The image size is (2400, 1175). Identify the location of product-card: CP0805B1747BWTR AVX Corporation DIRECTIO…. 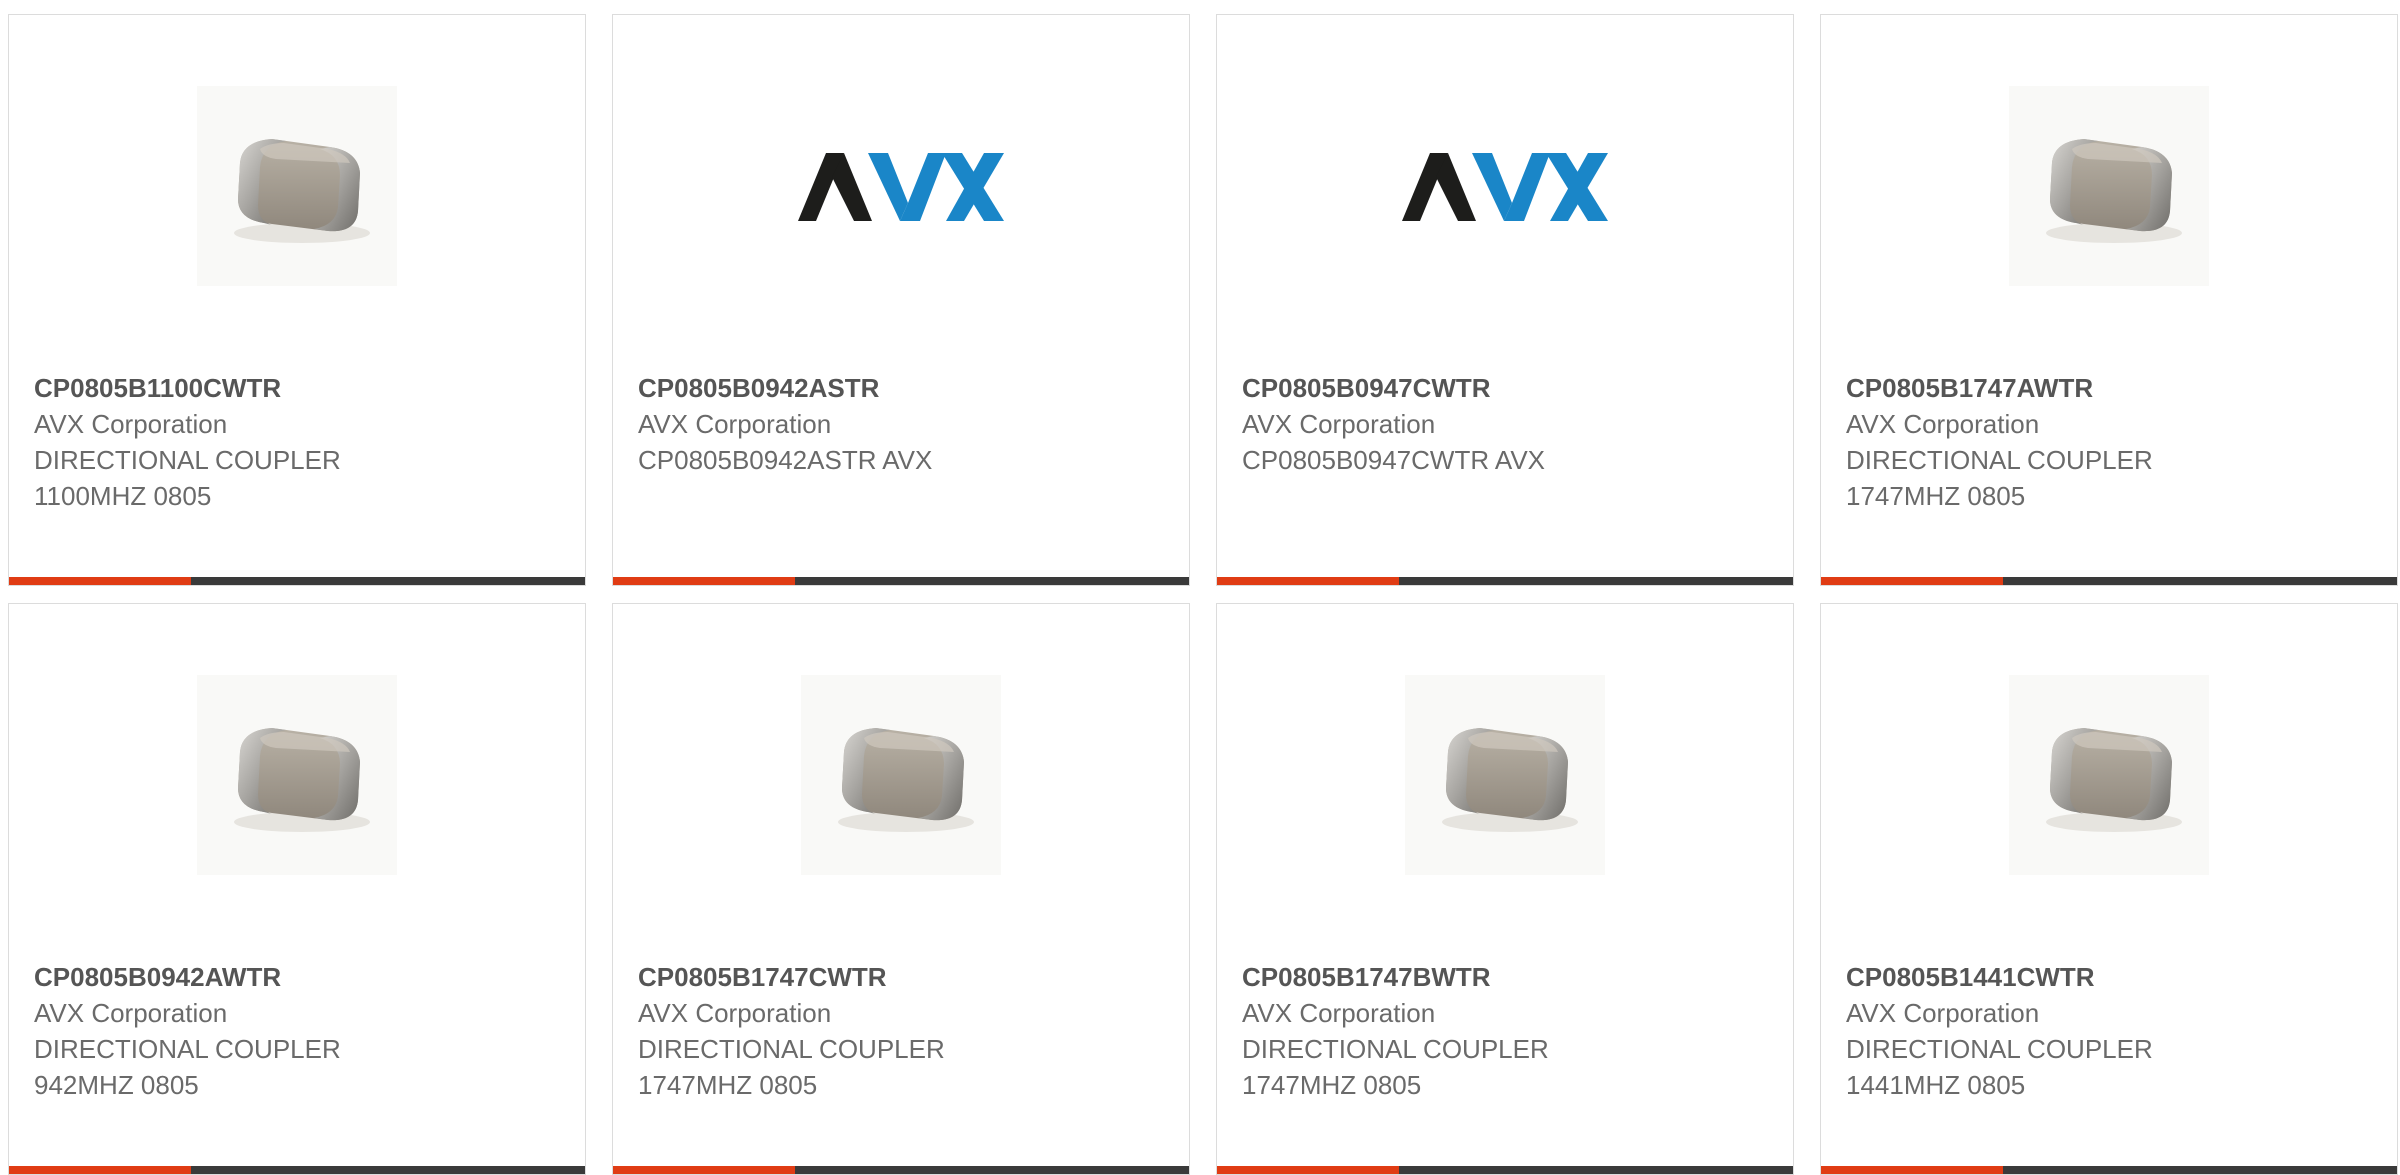
(1505, 889).